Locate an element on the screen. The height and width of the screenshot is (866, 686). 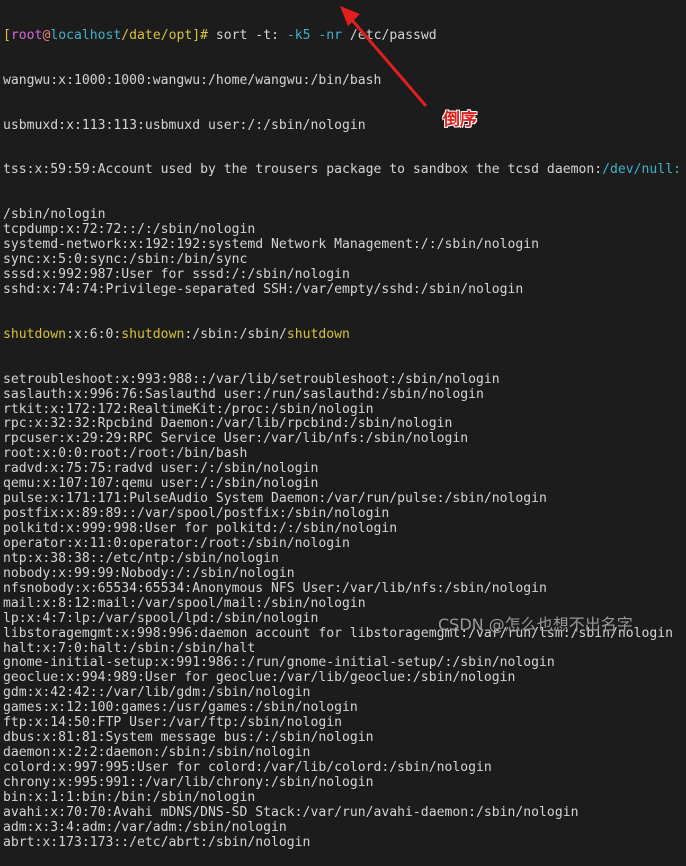
output-line: gdm:x:42:42::/var/lib/gdm:/sbin/nologin is located at coordinates (157, 693).